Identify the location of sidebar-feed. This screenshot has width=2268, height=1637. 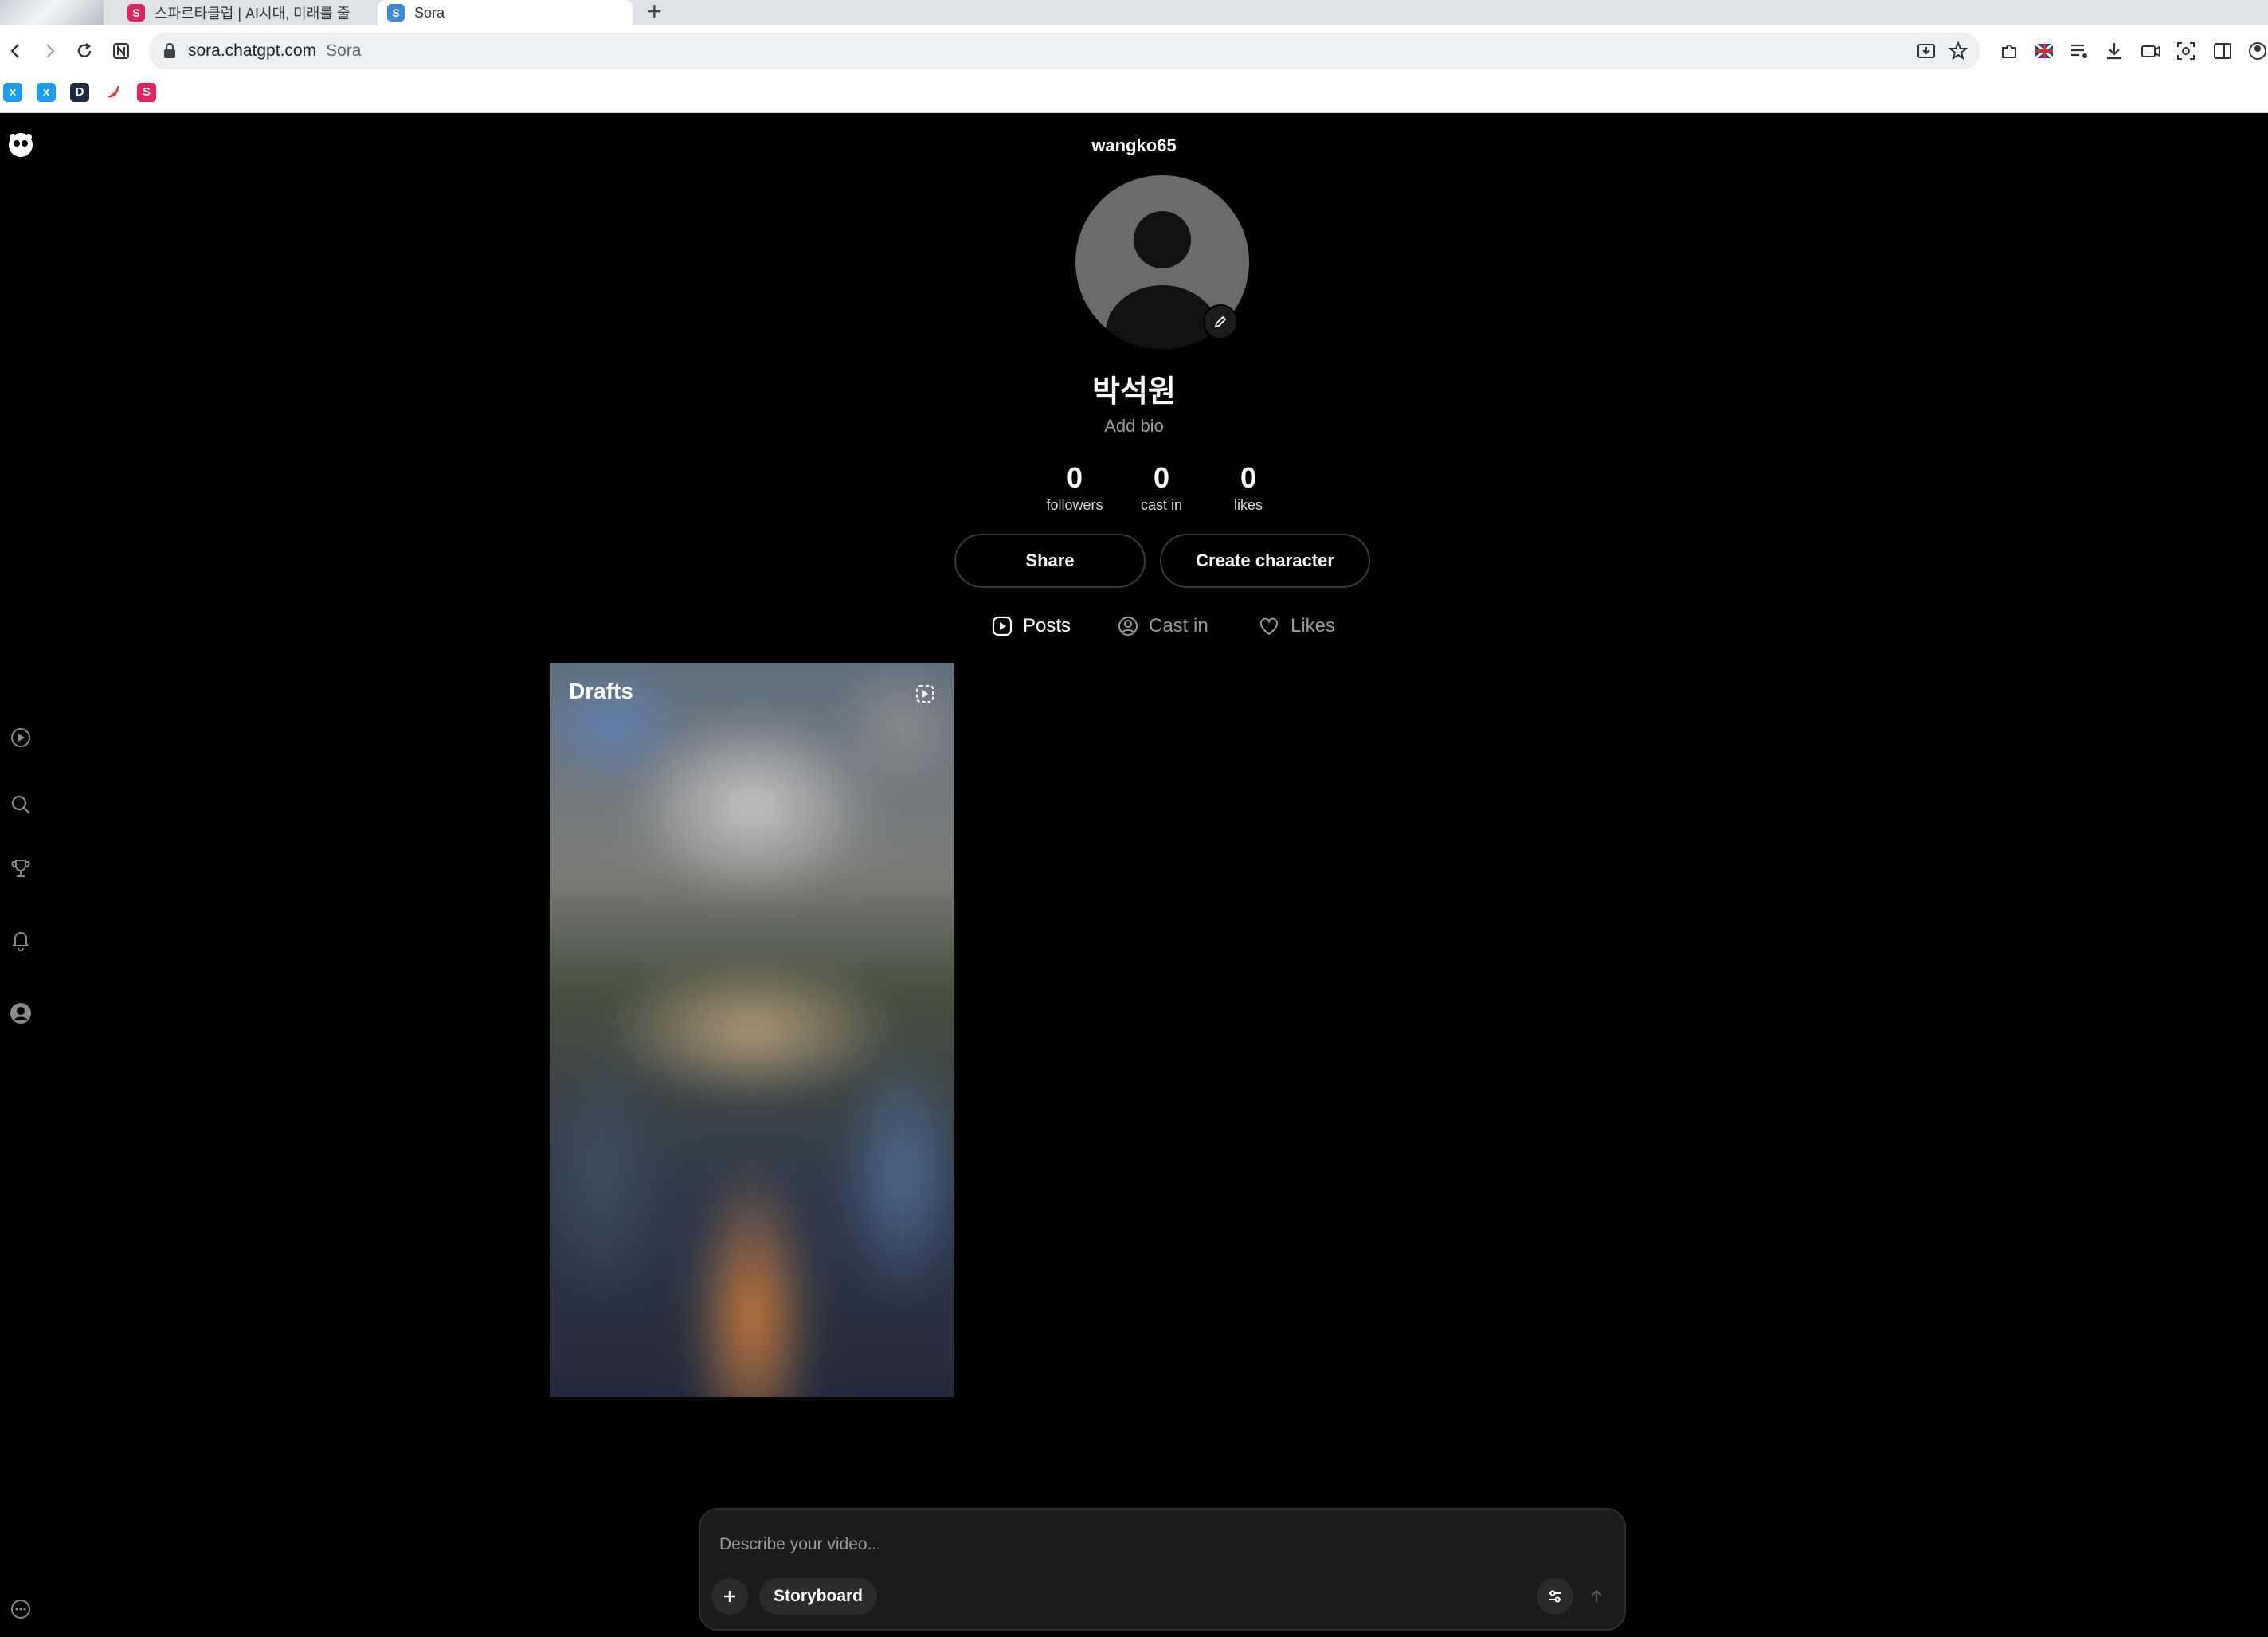
(21, 737).